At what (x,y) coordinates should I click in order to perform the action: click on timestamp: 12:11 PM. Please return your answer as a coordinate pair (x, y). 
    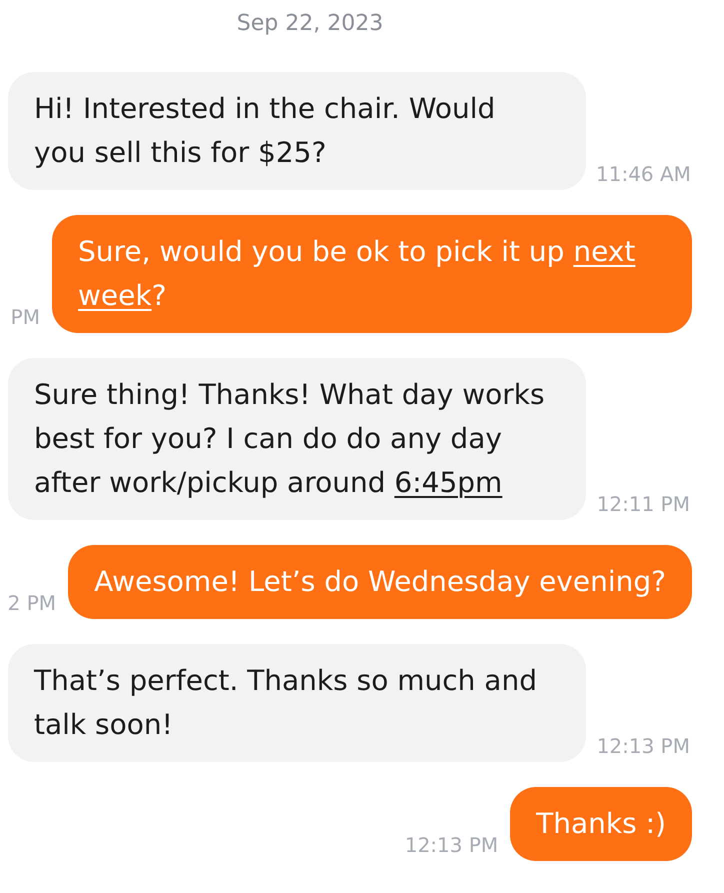
    Looking at the image, I should click on (643, 504).